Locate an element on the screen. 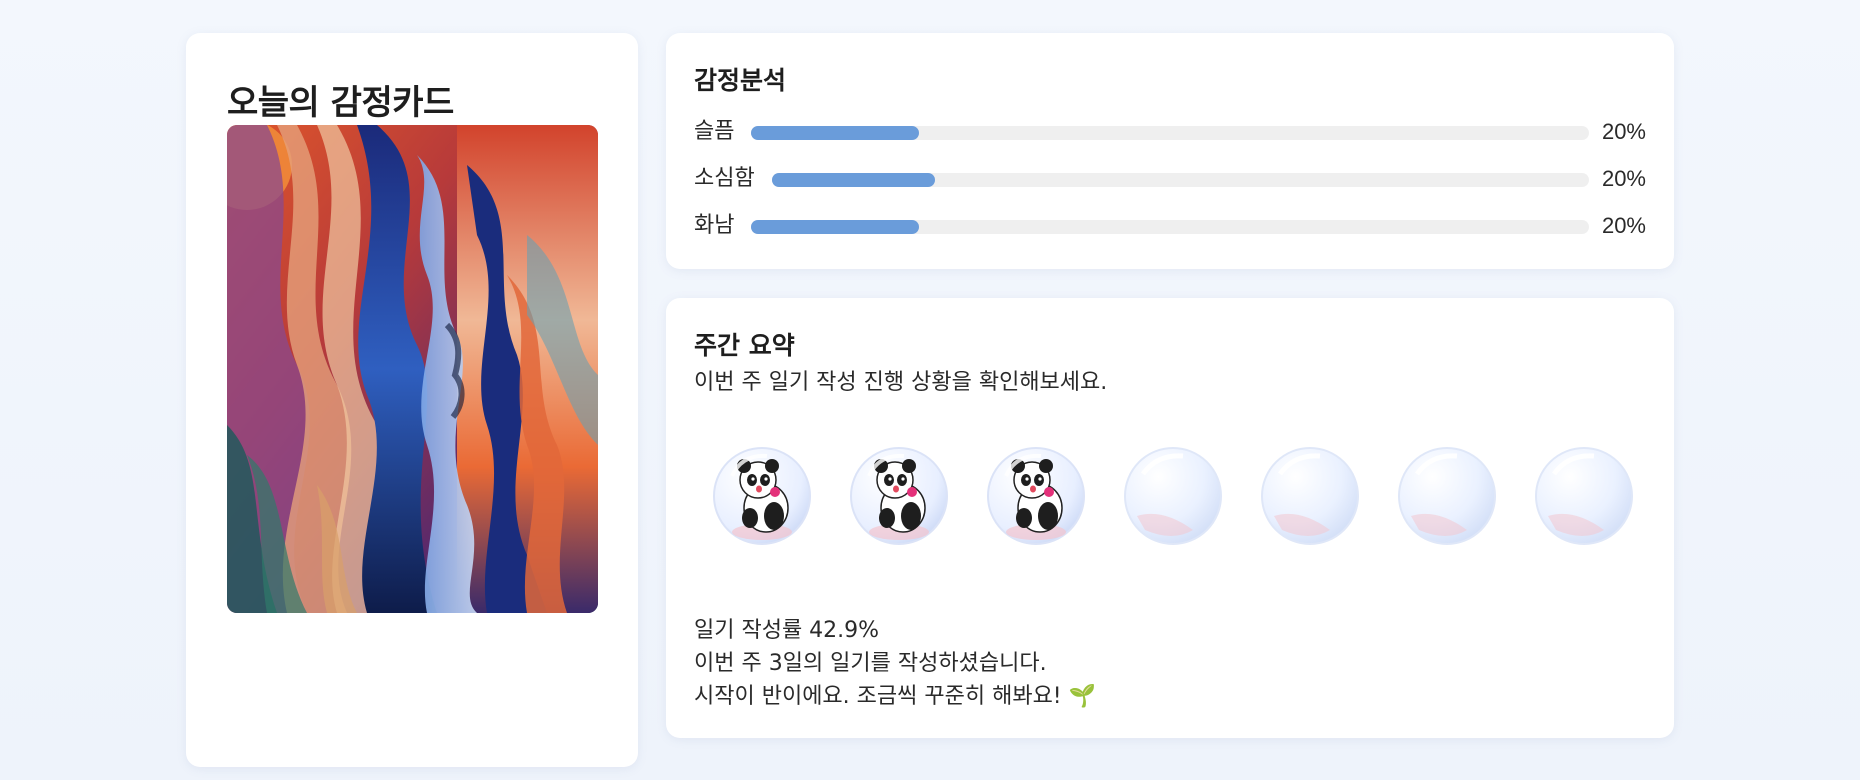 This screenshot has width=1860, height=780. emotion-label: 슬픔 is located at coordinates (714, 131).